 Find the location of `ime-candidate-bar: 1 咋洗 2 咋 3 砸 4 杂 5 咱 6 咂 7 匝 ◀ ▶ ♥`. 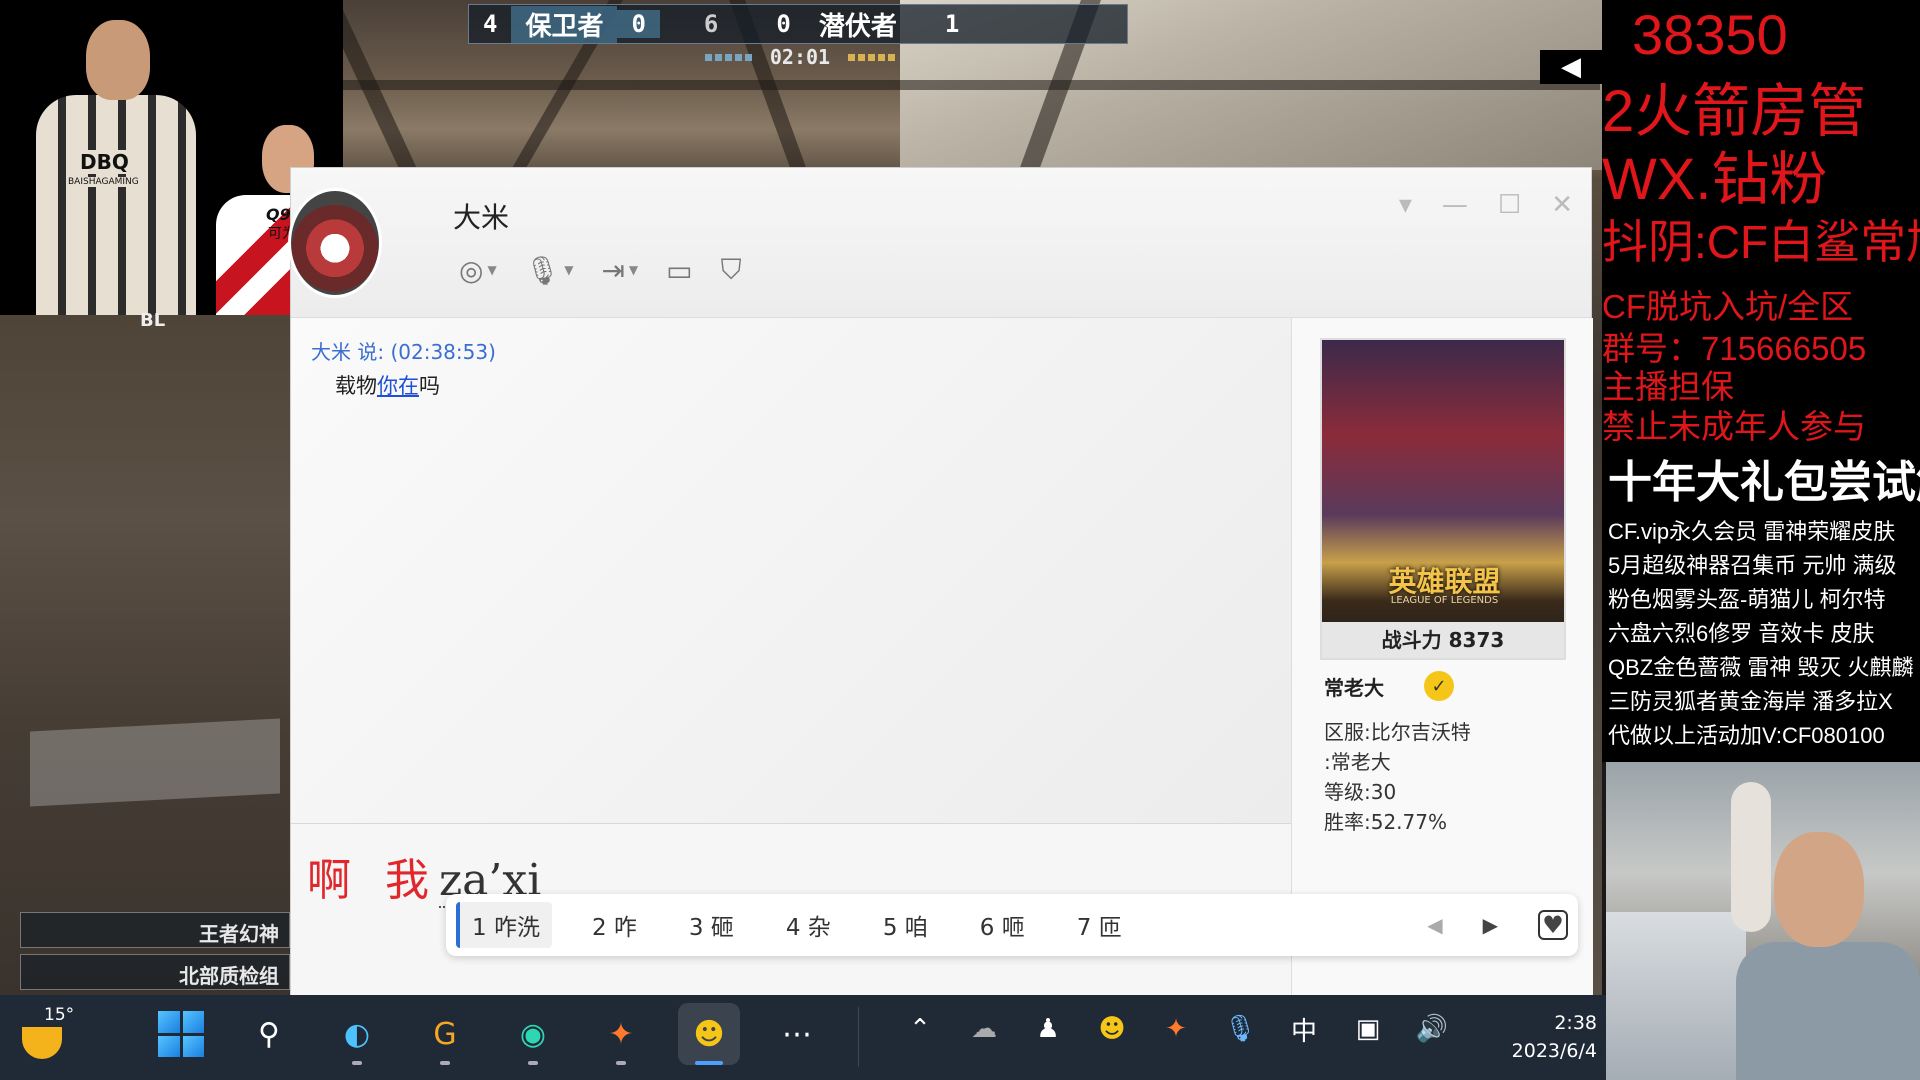

ime-candidate-bar: 1 咋洗 2 咋 3 砸 4 杂 5 咱 6 咂 7 匝 ◀ ▶ ♥ is located at coordinates (1012, 925).